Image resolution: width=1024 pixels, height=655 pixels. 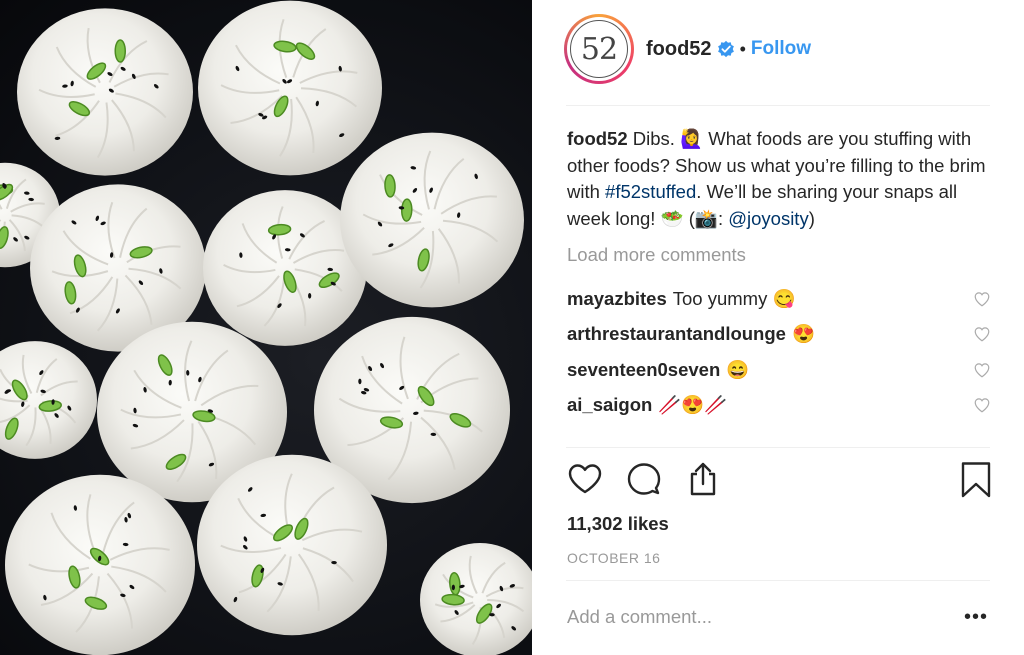 What do you see at coordinates (734, 298) in the screenshot?
I see `comment-text: Too yummy 😋` at bounding box center [734, 298].